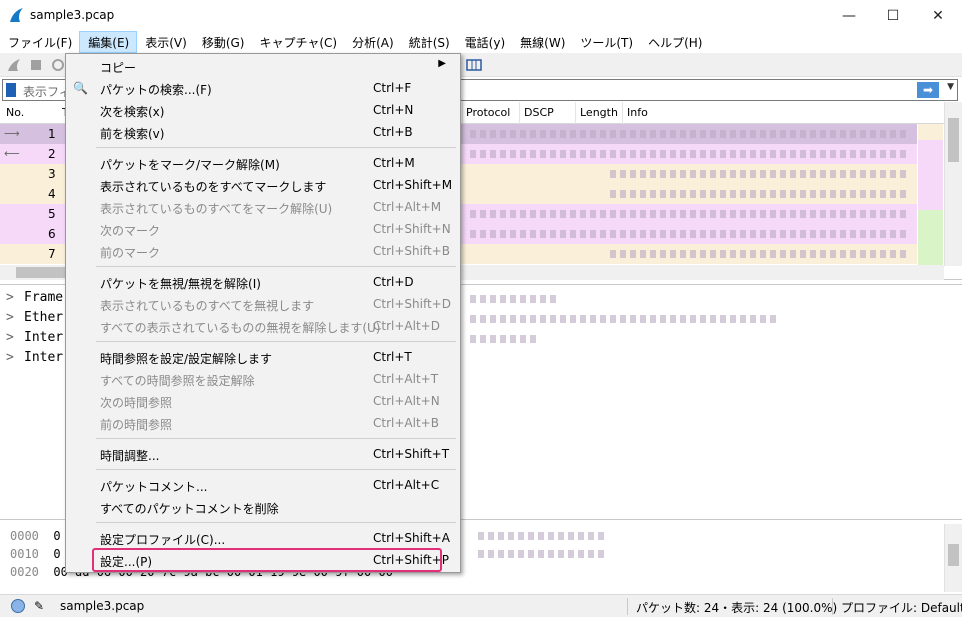 This screenshot has height=617, width=962. Describe the element at coordinates (297, 42) in the screenshot. I see `menu-capture: キャプチャ(C)` at that location.